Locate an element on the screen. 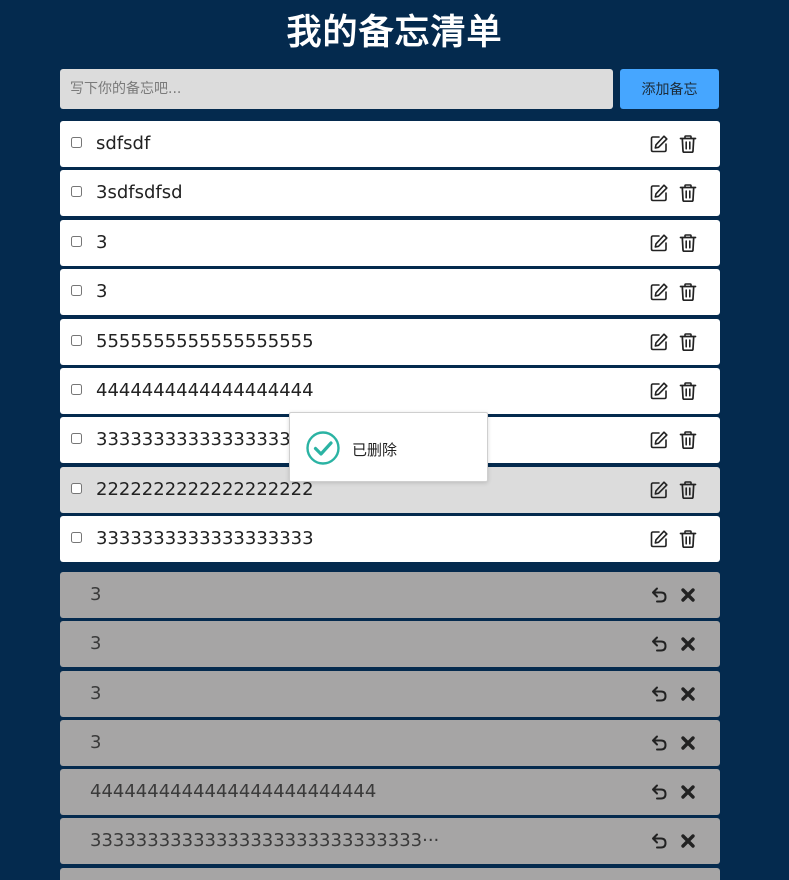 Image resolution: width=789 pixels, height=880 pixels. todo-text: 3sdfsdfsd is located at coordinates (139, 193).